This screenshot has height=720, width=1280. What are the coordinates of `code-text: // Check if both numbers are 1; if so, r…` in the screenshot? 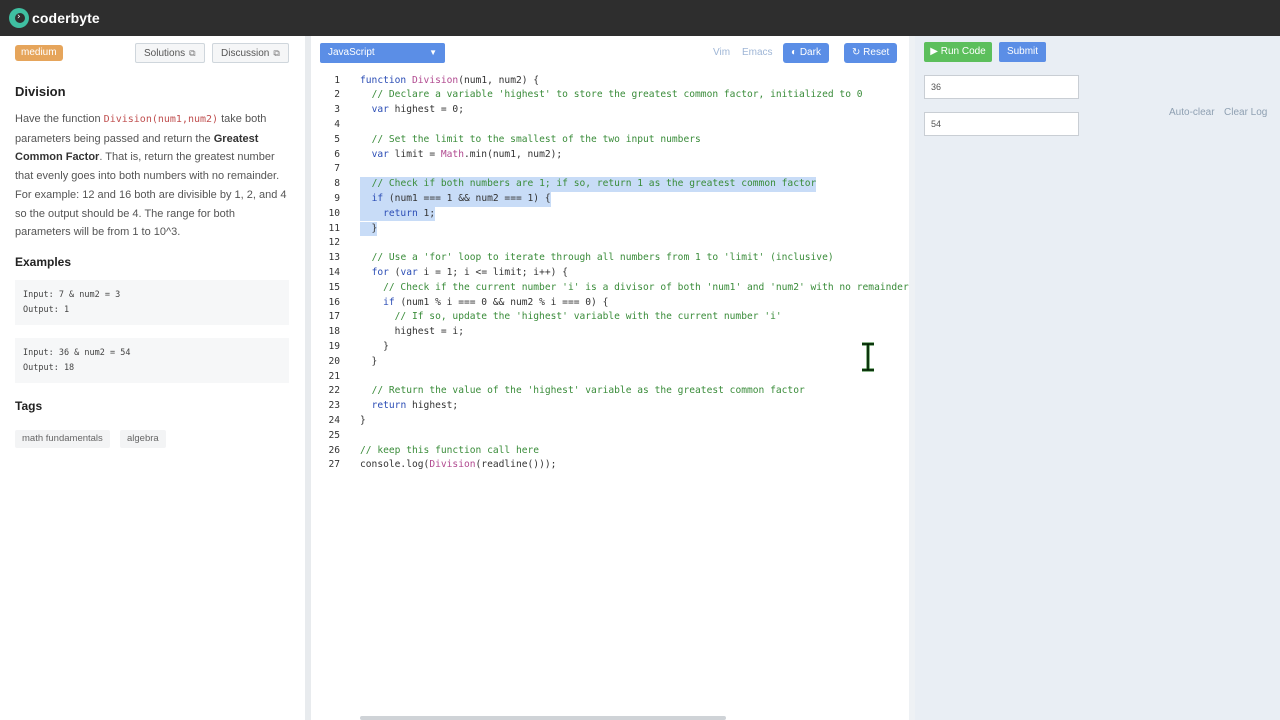 It's located at (588, 184).